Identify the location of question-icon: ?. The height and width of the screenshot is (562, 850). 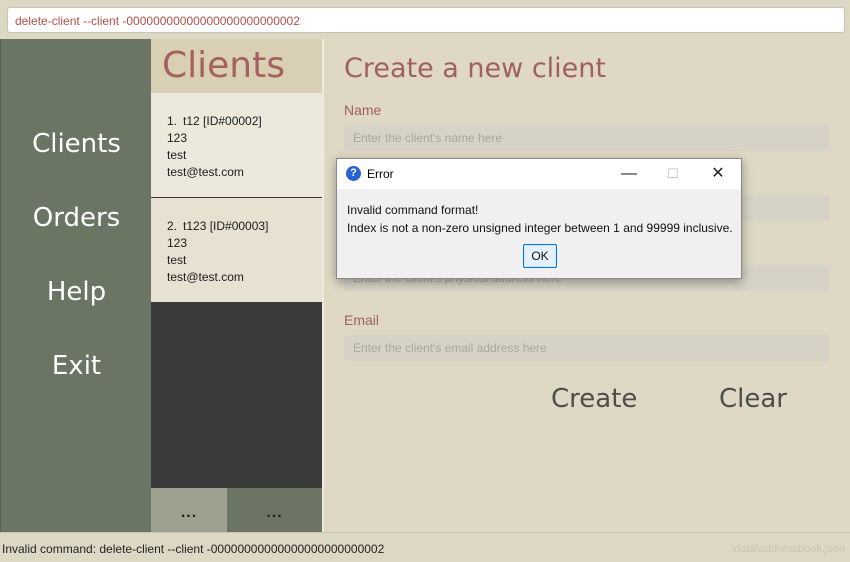
(353, 173).